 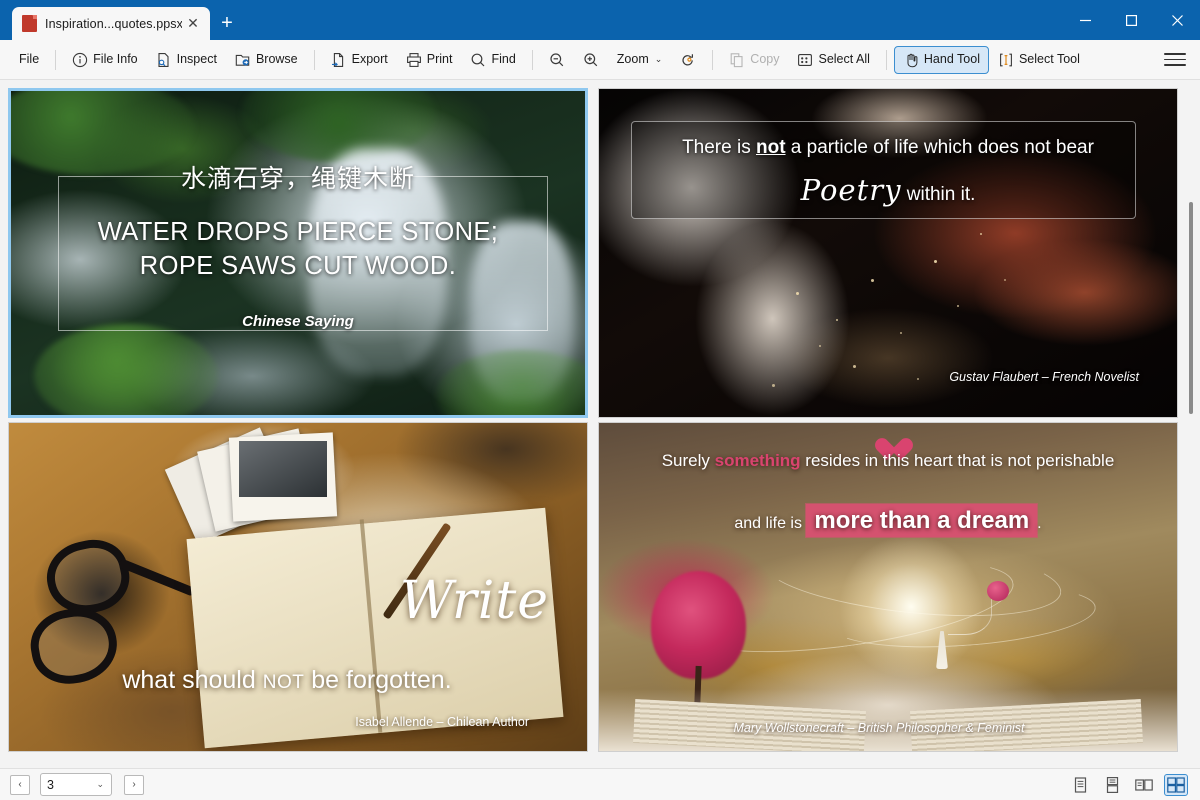 What do you see at coordinates (1131, 20) in the screenshot?
I see `maximize-icon` at bounding box center [1131, 20].